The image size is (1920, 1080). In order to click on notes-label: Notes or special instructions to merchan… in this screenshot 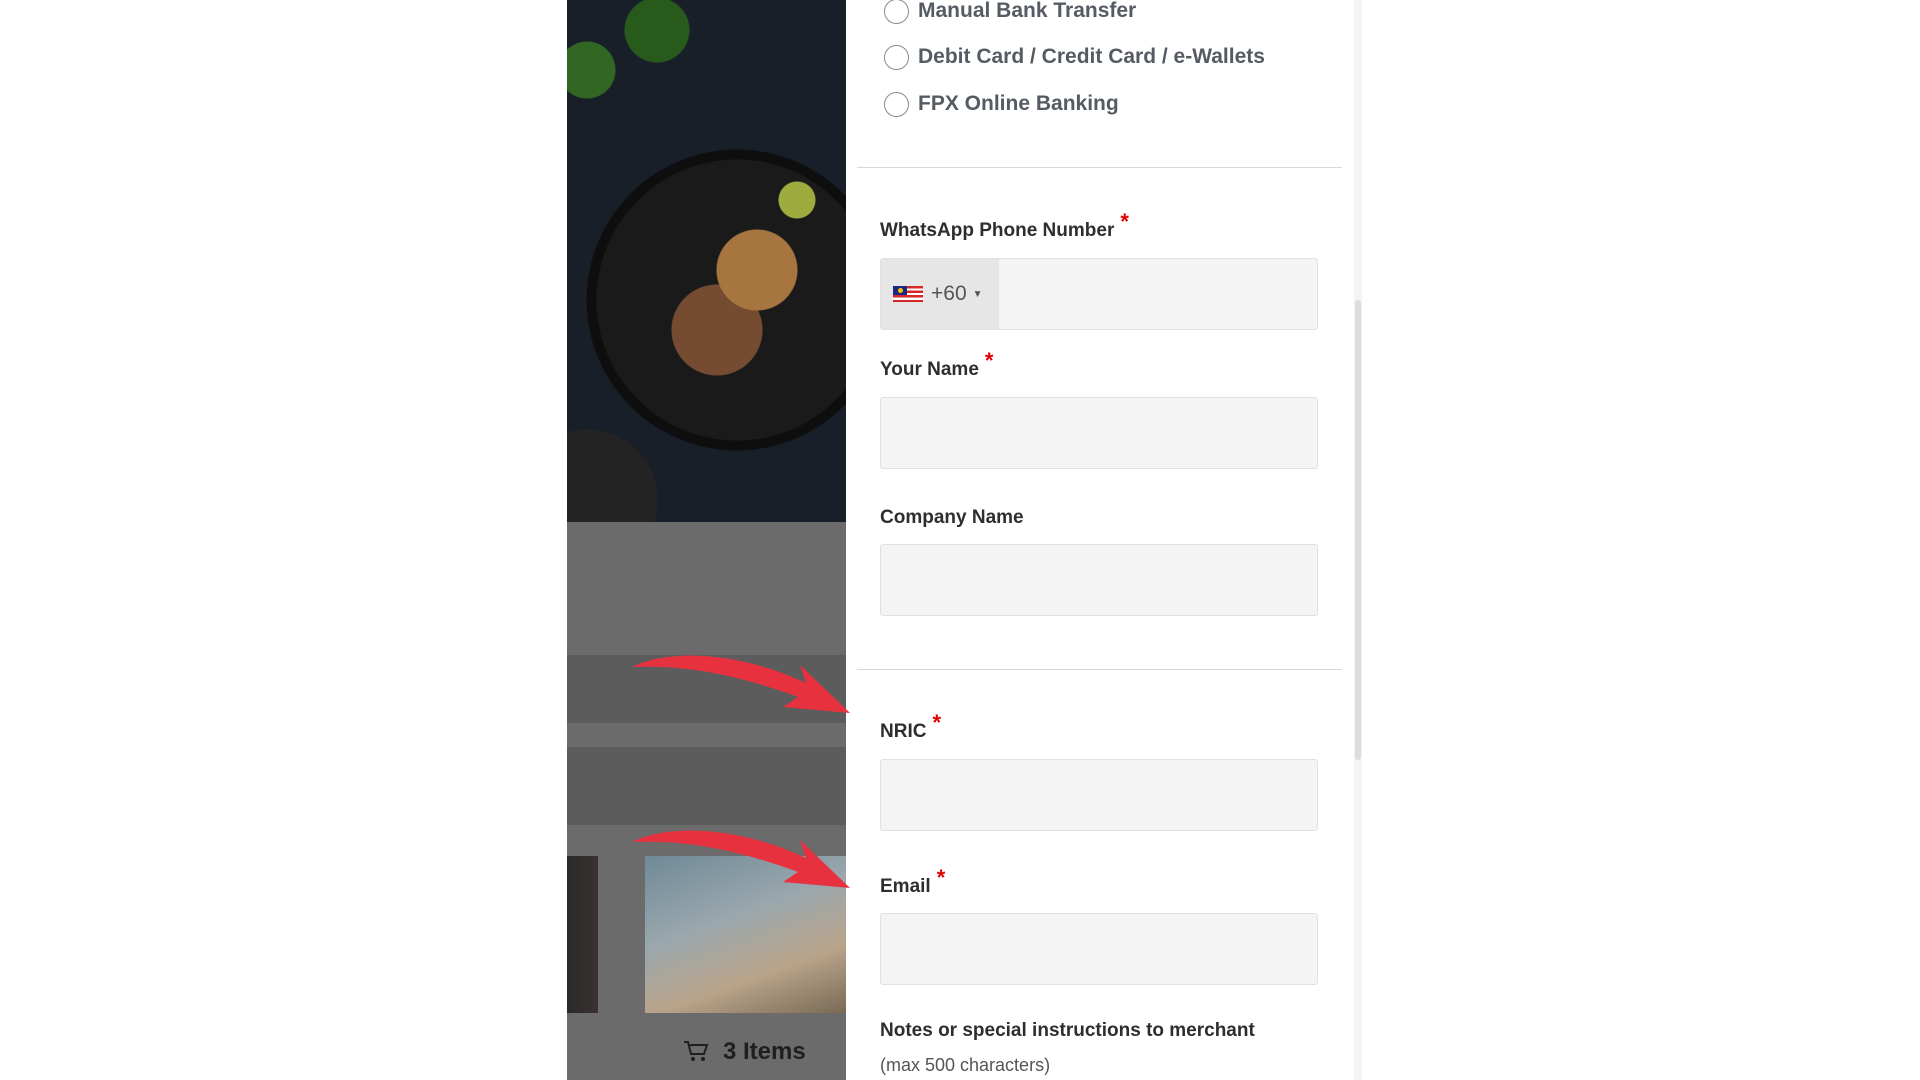, I will do `click(1067, 1030)`.